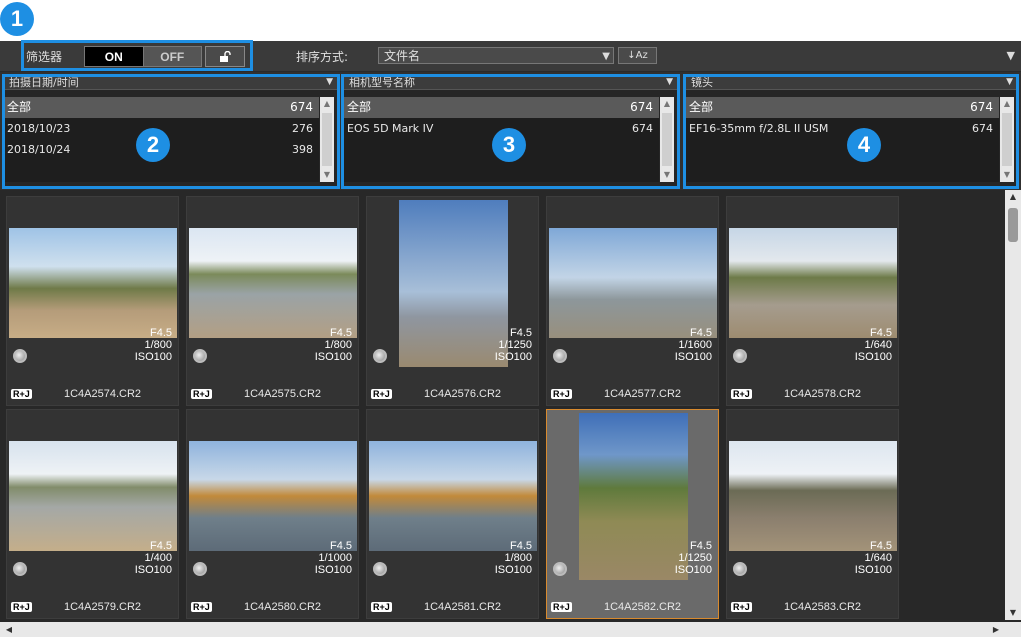  I want to click on thumbnail-cell: F4.5 1/640 ISO100 R+J 1C4A2578.CR2, so click(812, 301).